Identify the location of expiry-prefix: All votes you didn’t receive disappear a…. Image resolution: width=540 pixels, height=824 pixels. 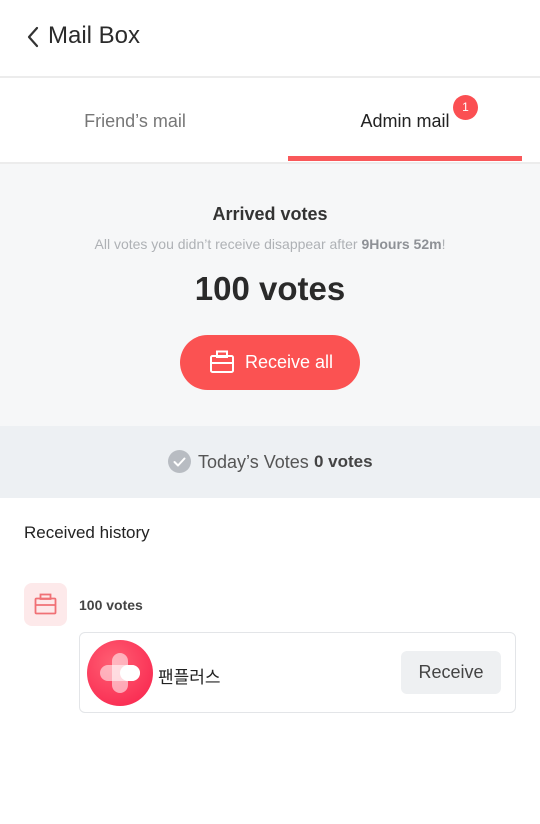
(228, 244).